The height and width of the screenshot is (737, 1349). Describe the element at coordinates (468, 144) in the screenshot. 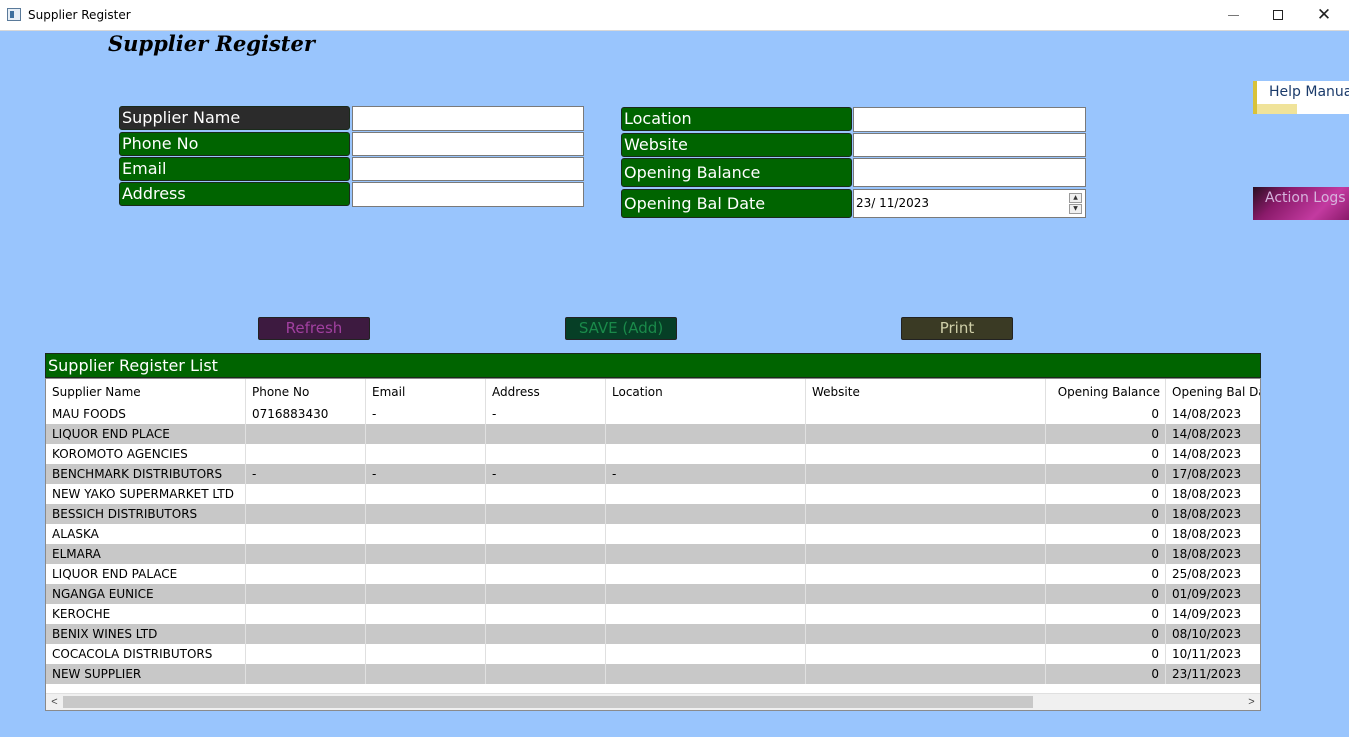

I see `phone-no-input` at that location.